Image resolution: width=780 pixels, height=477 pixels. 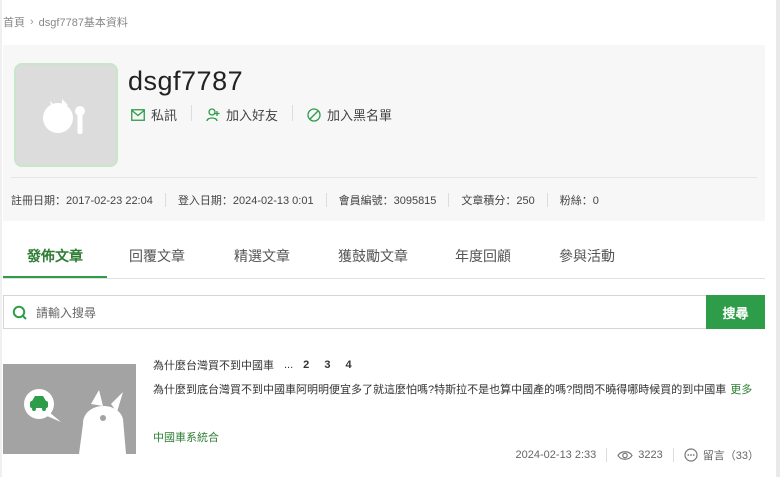 What do you see at coordinates (625, 455) in the screenshot?
I see `eye-icon` at bounding box center [625, 455].